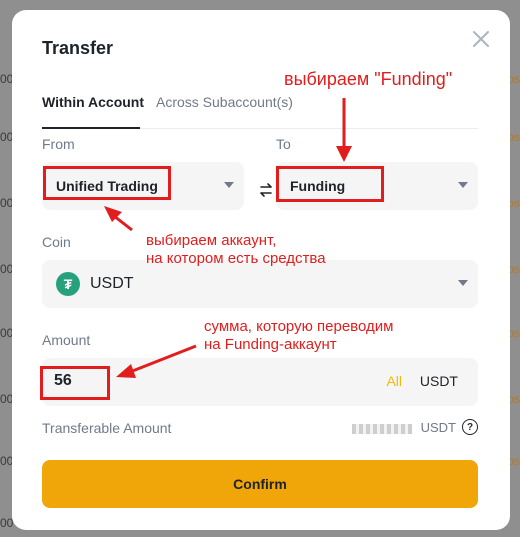 Image resolution: width=520 pixels, height=537 pixels. I want to click on arrow-to-from-field, so click(123, 223).